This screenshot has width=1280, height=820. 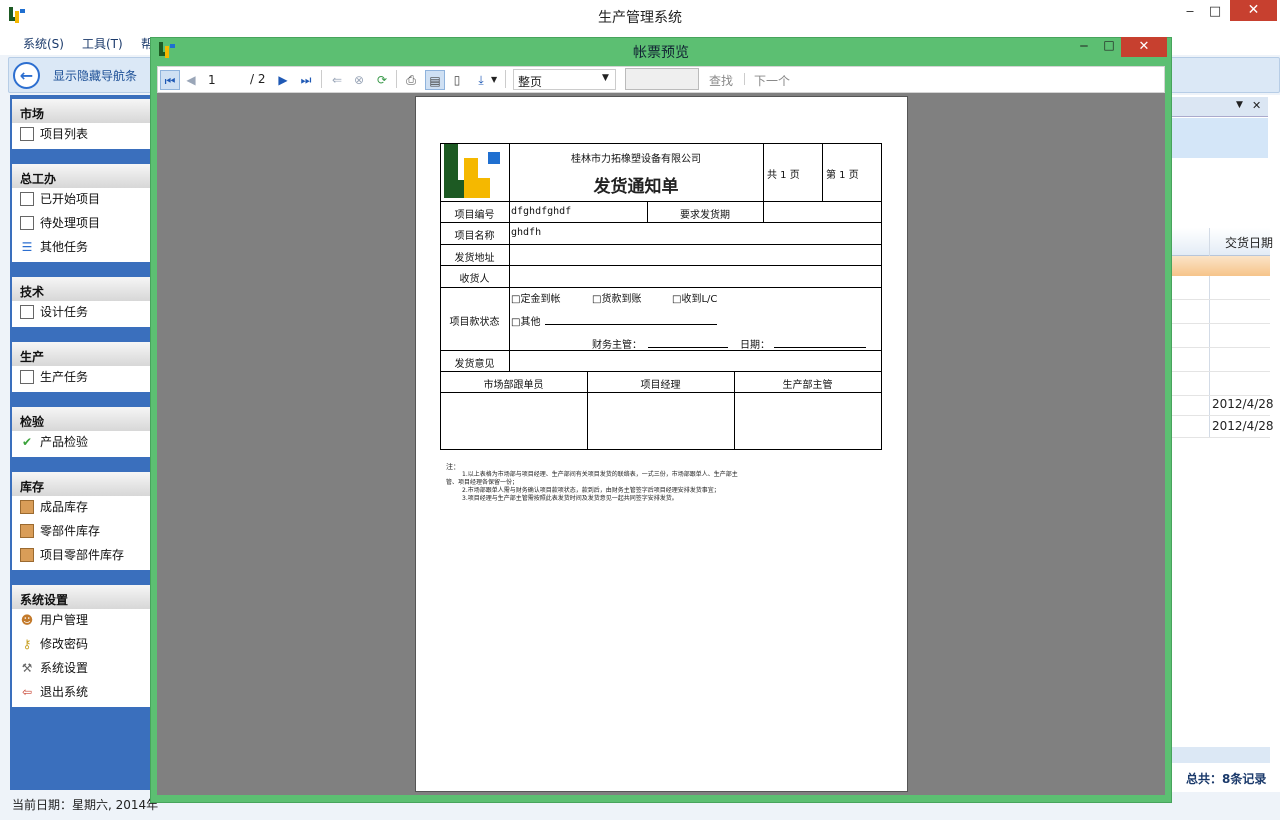 I want to click on section-engineering-office: 总工办, so click(x=81, y=176).